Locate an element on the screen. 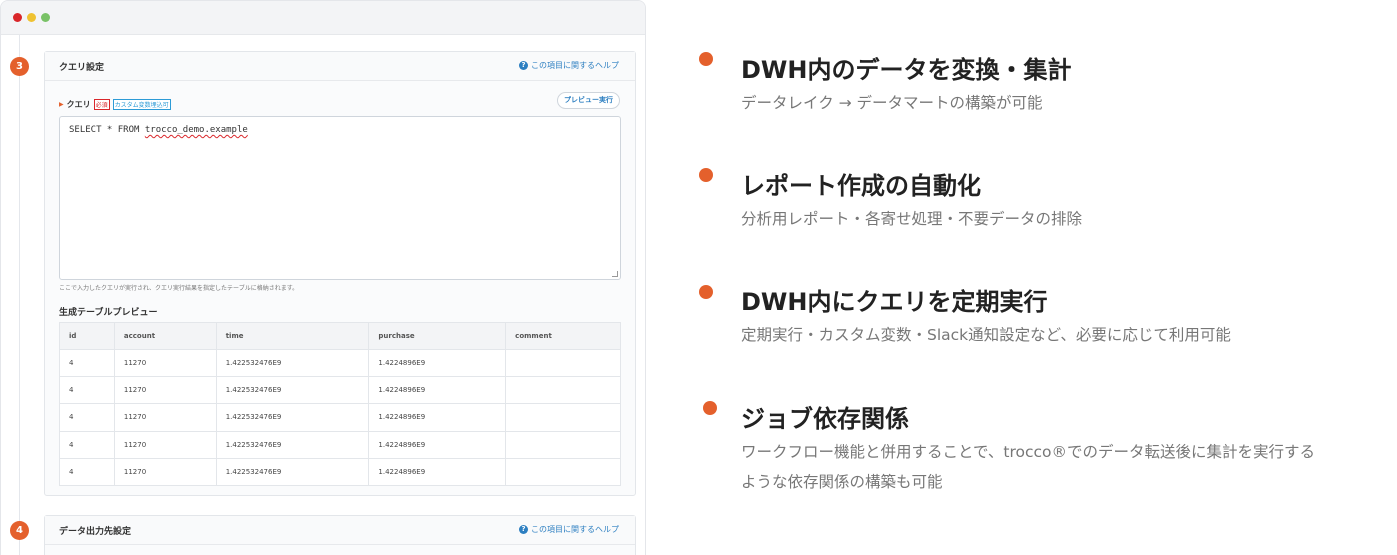 The height and width of the screenshot is (555, 1397). required-badge: 必須 is located at coordinates (101, 104).